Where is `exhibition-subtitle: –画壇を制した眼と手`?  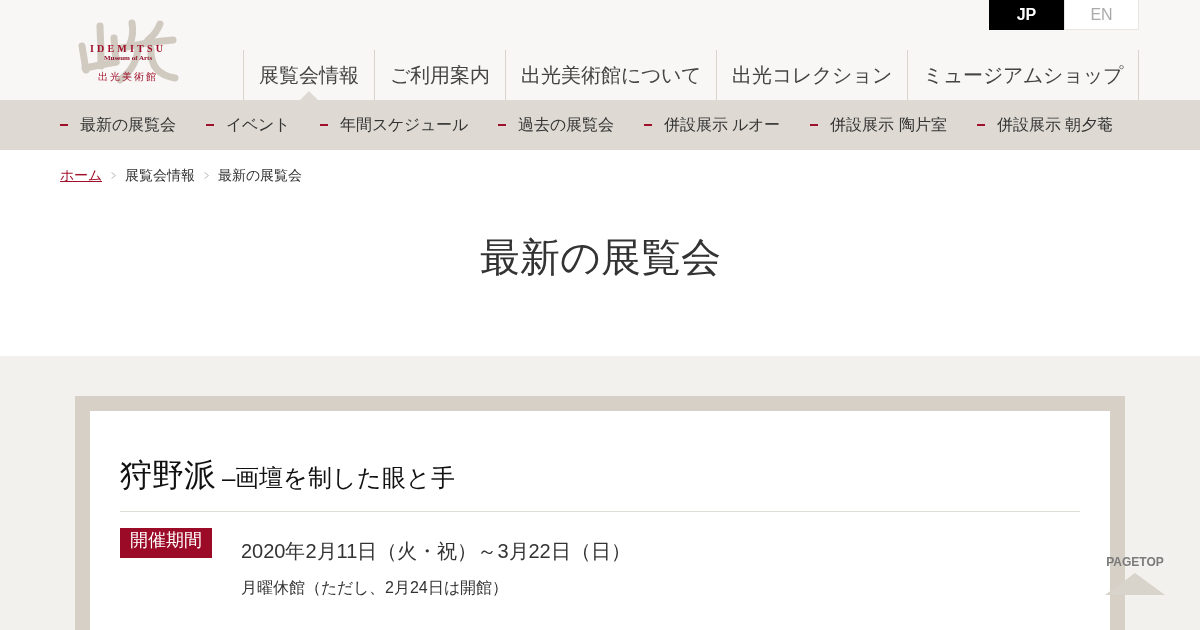
exhibition-subtitle: –画壇を制した眼と手 is located at coordinates (339, 478).